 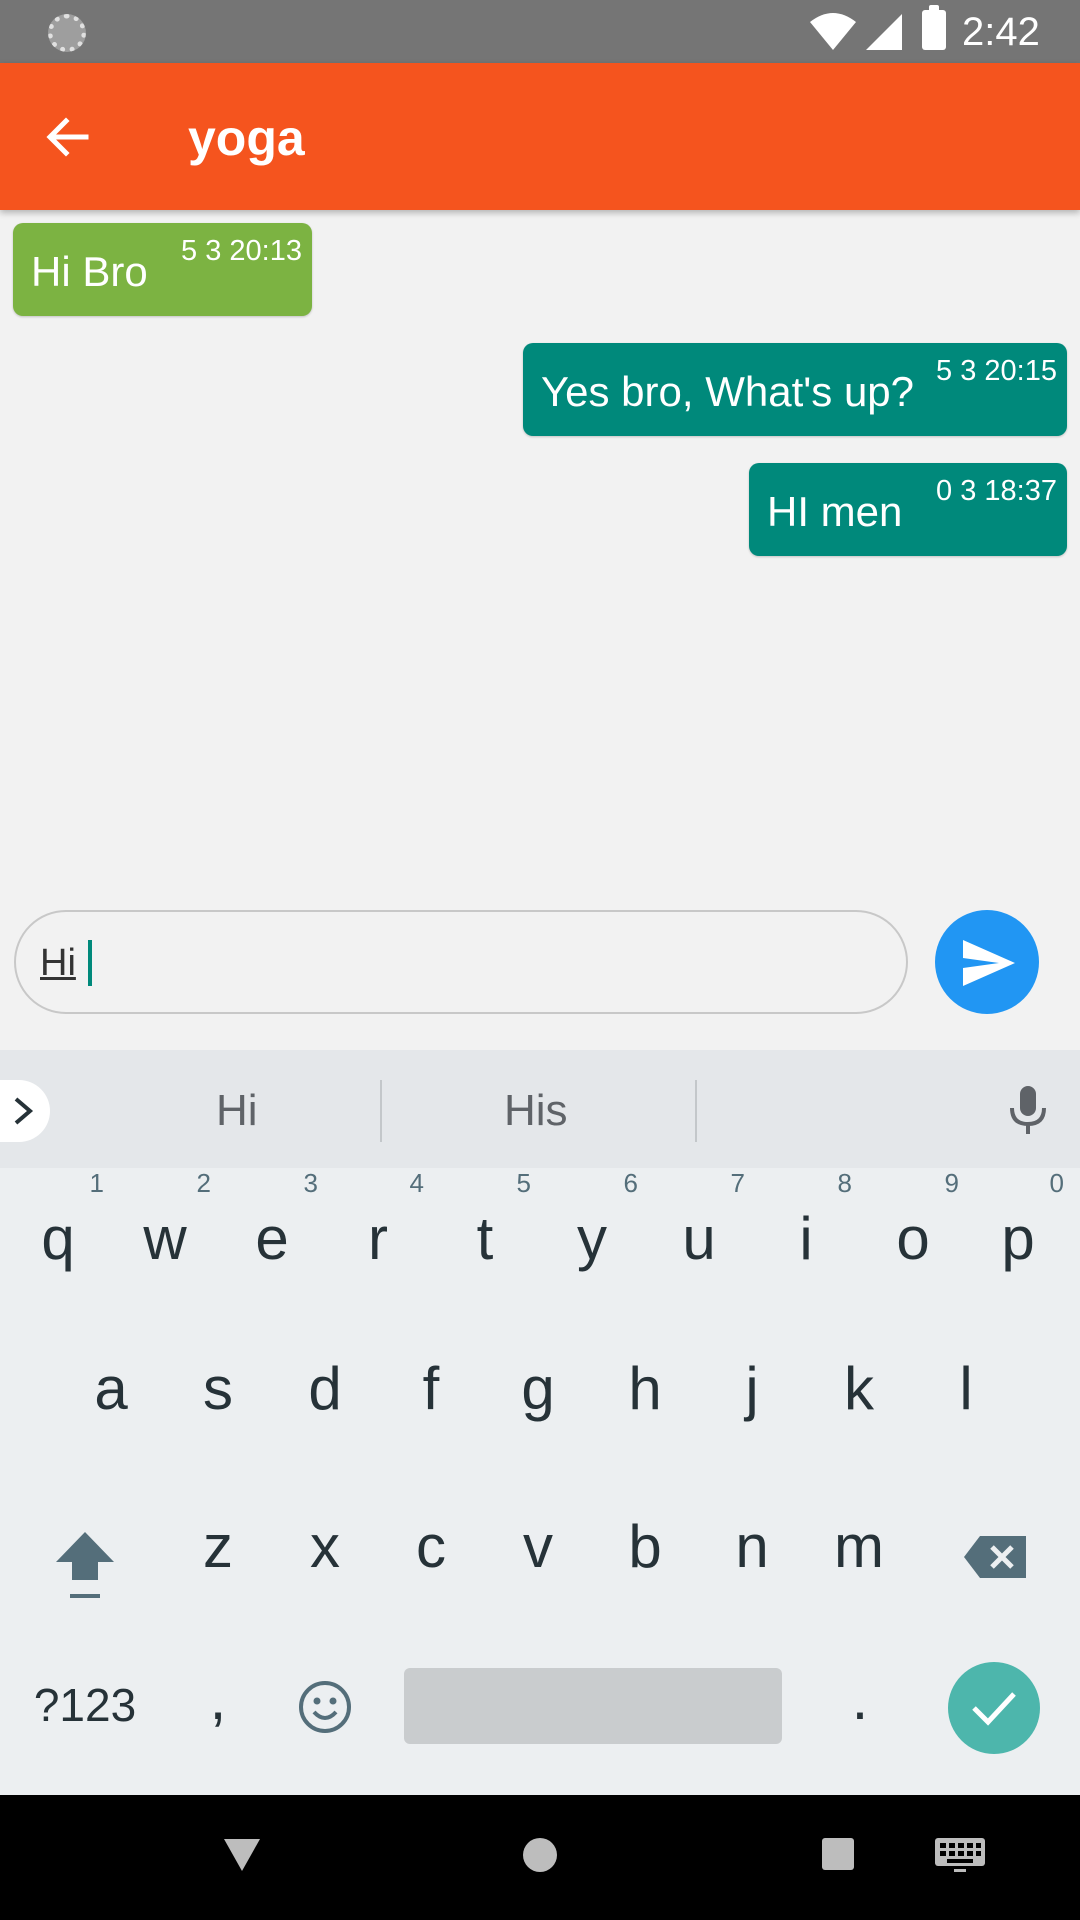 What do you see at coordinates (645, 1546) in the screenshot?
I see `key-b: b` at bounding box center [645, 1546].